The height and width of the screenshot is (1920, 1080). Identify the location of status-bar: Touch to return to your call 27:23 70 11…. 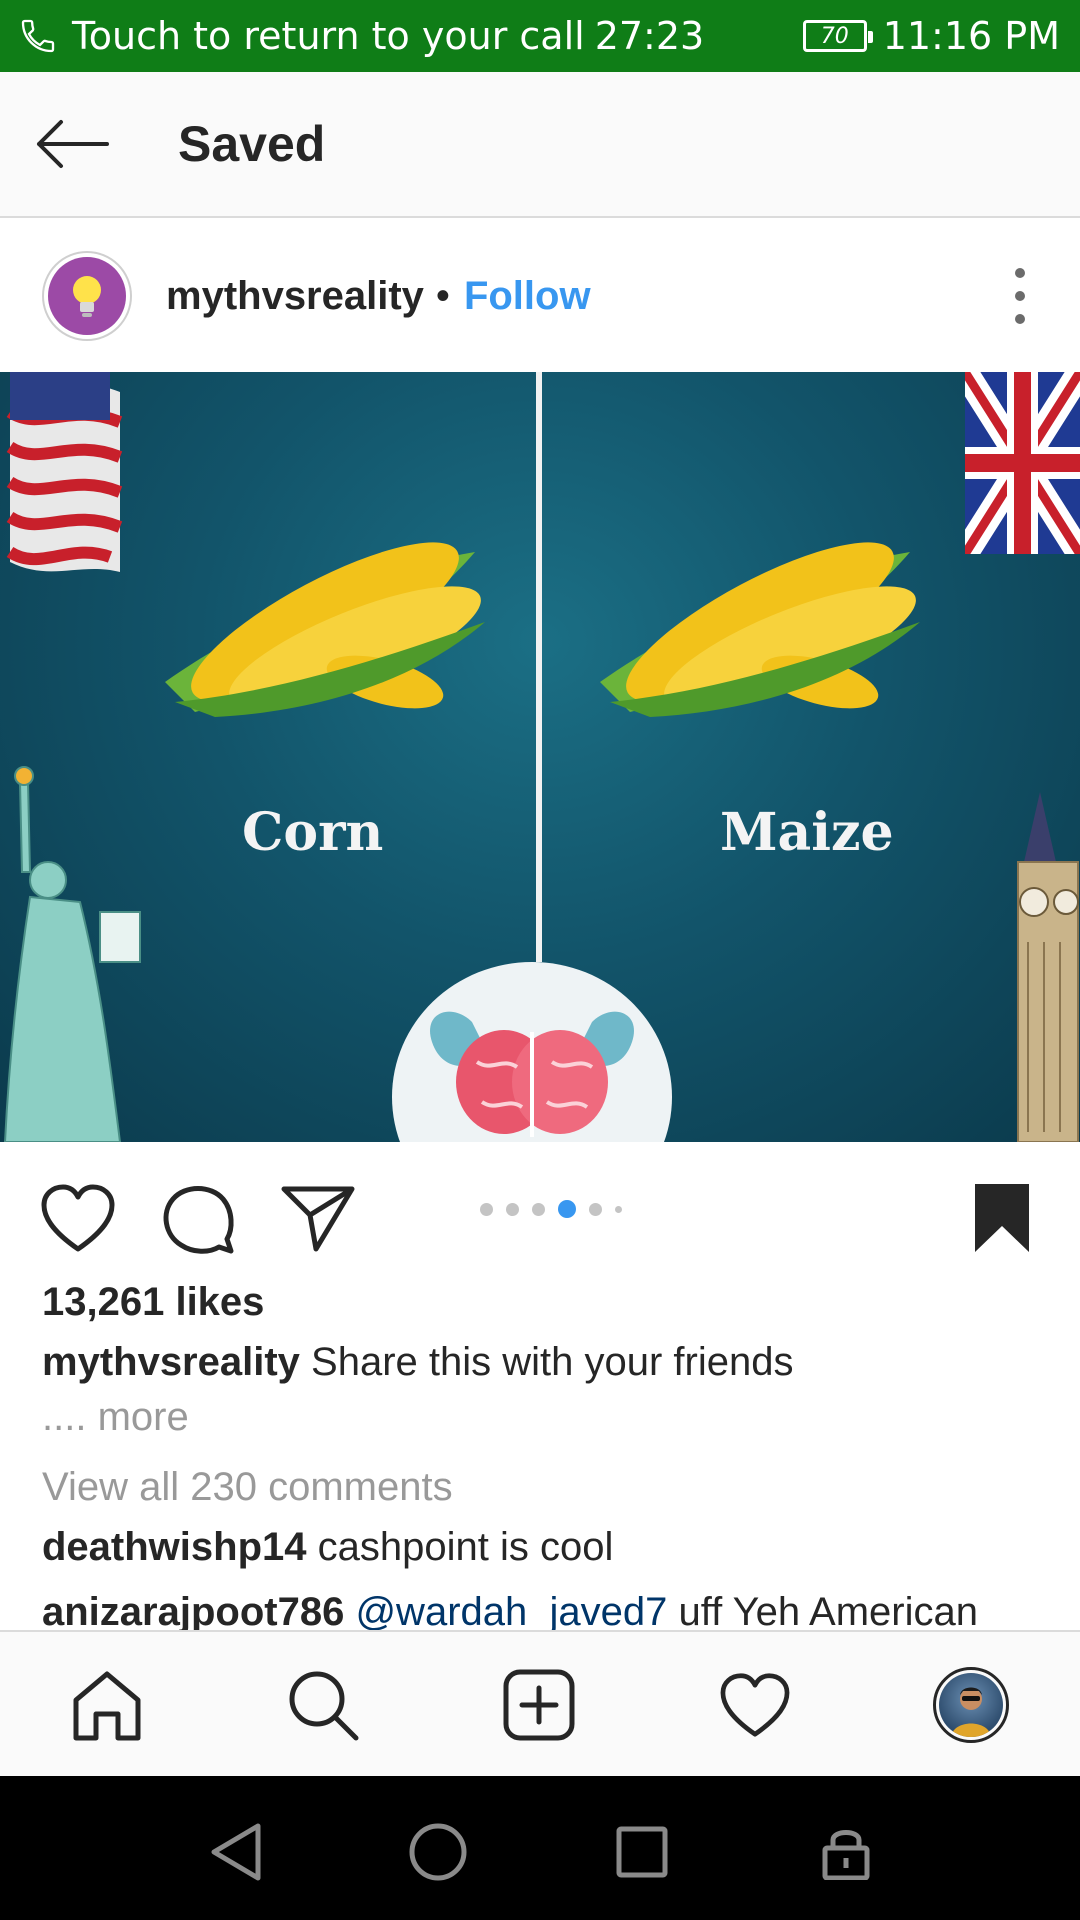
(540, 36).